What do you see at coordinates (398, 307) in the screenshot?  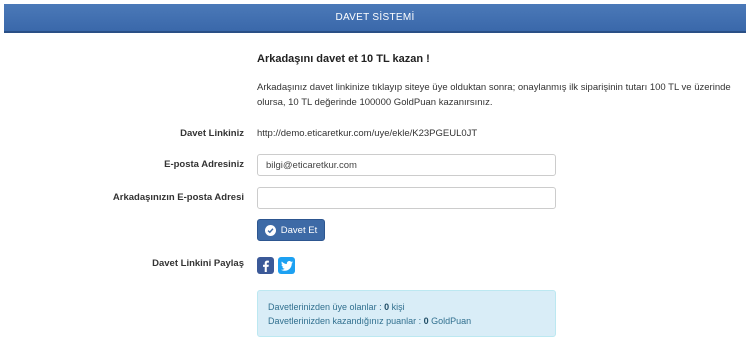 I see `members-stat-suffix: kişi` at bounding box center [398, 307].